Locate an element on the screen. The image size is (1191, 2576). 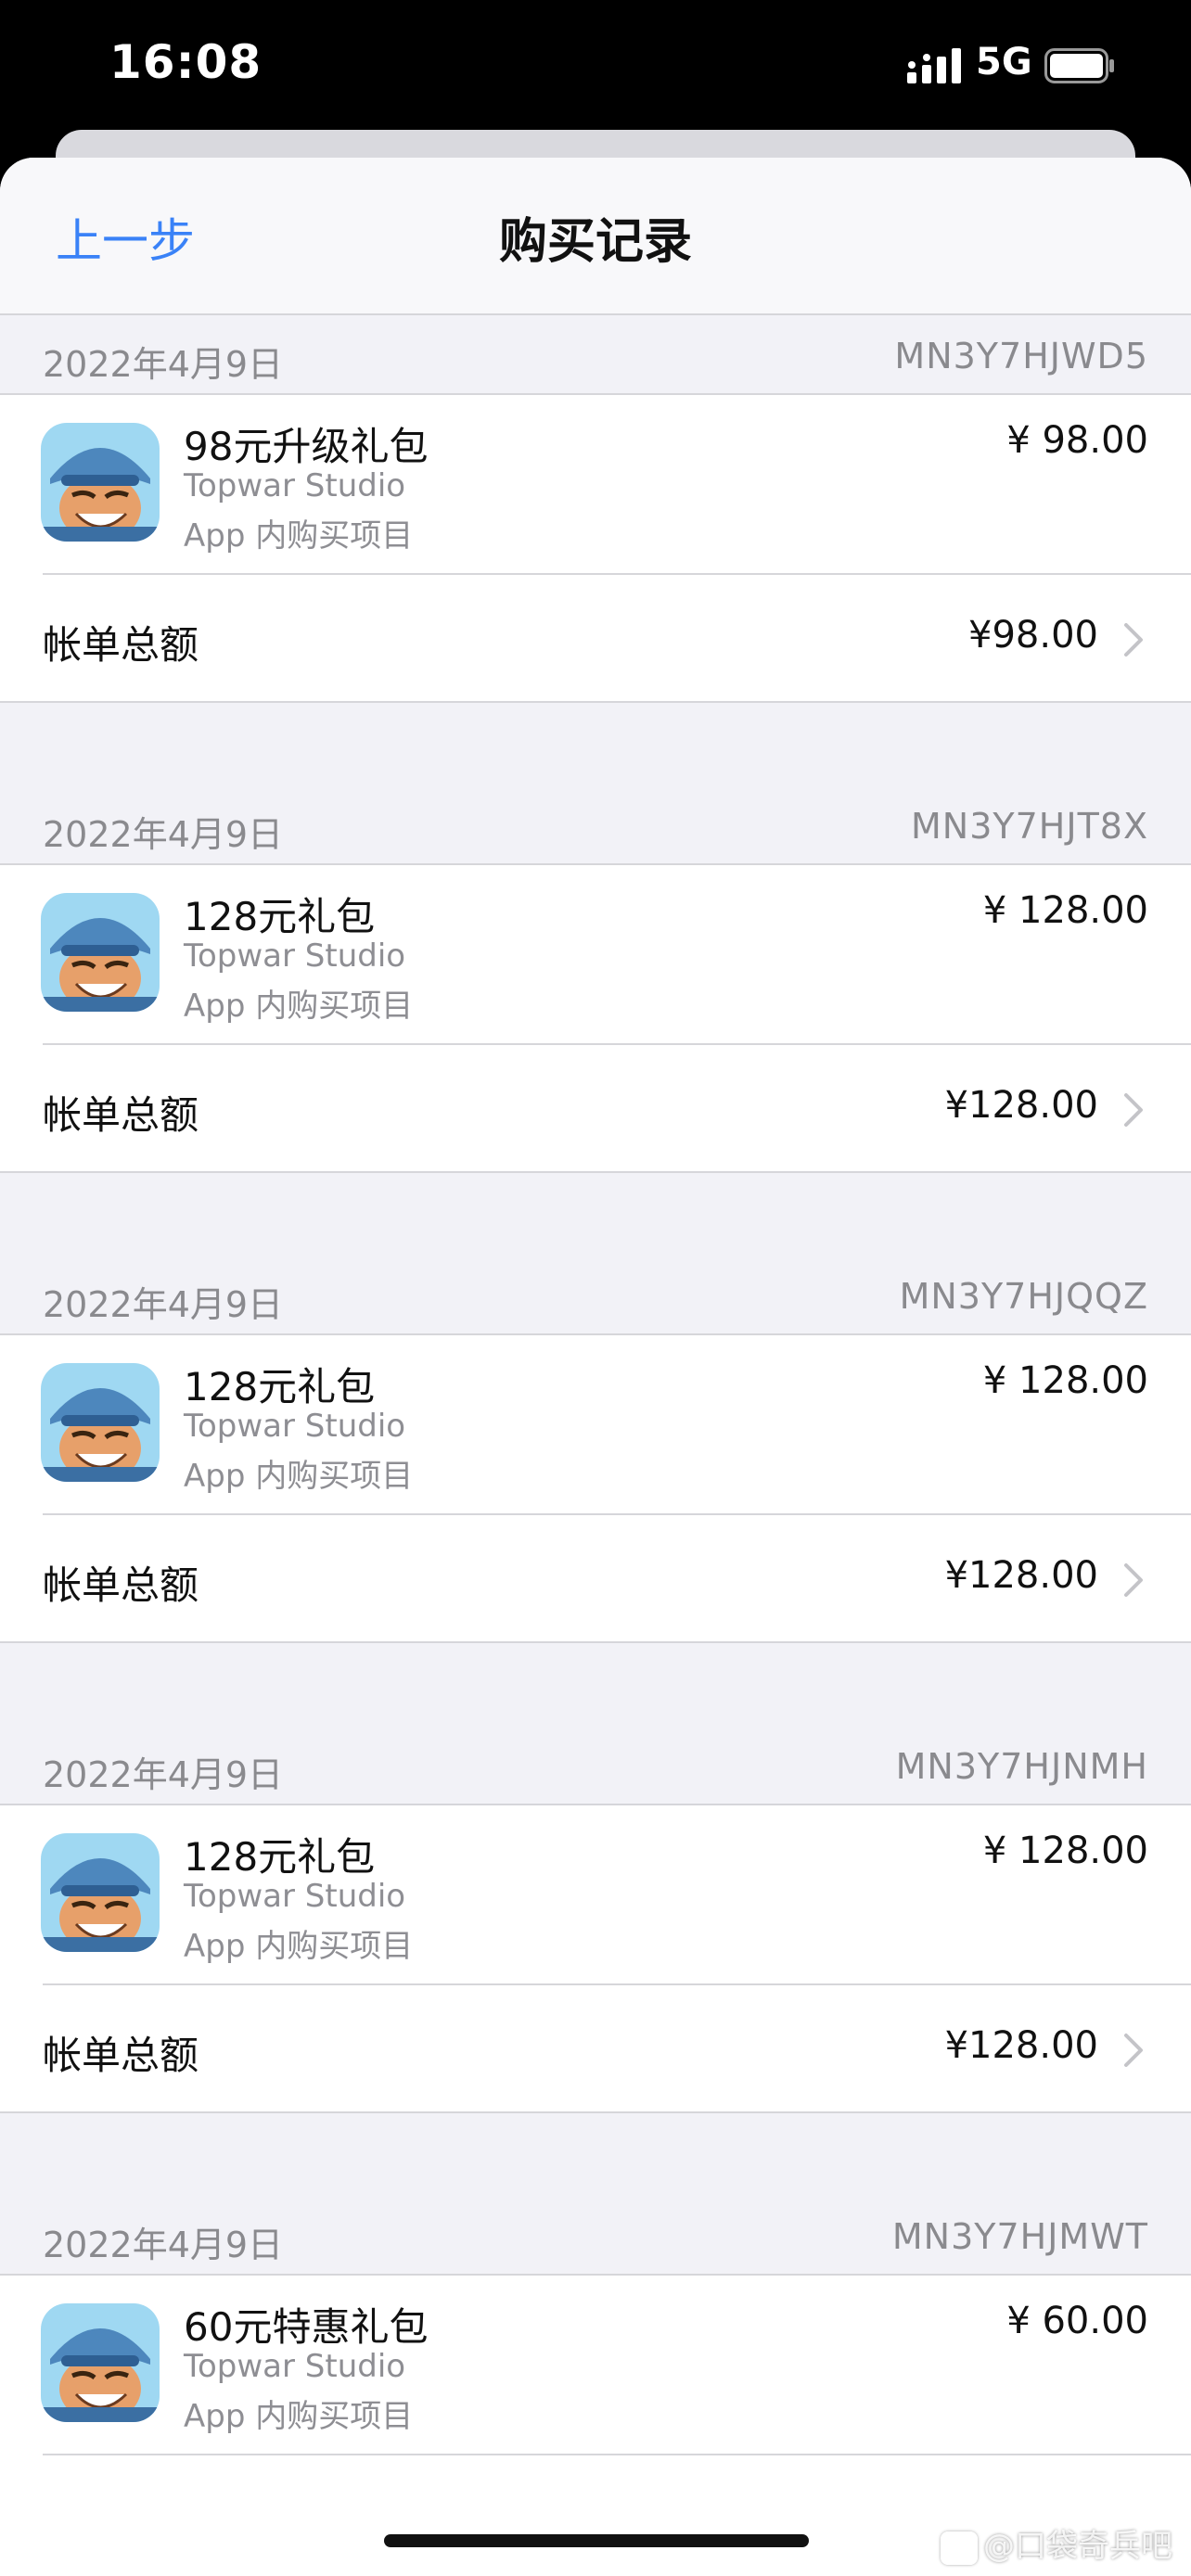
watermark-text: @口袋奇兵吧 is located at coordinates (1077, 2546).